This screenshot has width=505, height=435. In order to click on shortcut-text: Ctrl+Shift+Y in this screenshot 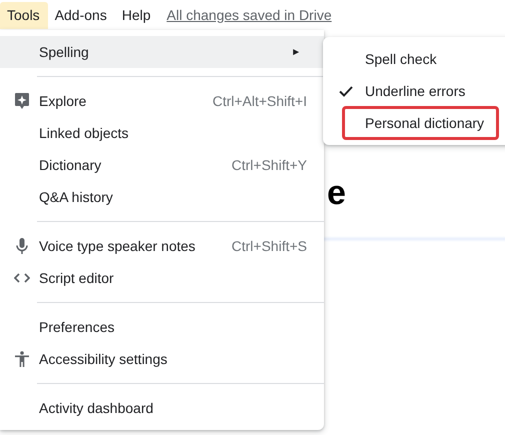, I will do `click(269, 165)`.